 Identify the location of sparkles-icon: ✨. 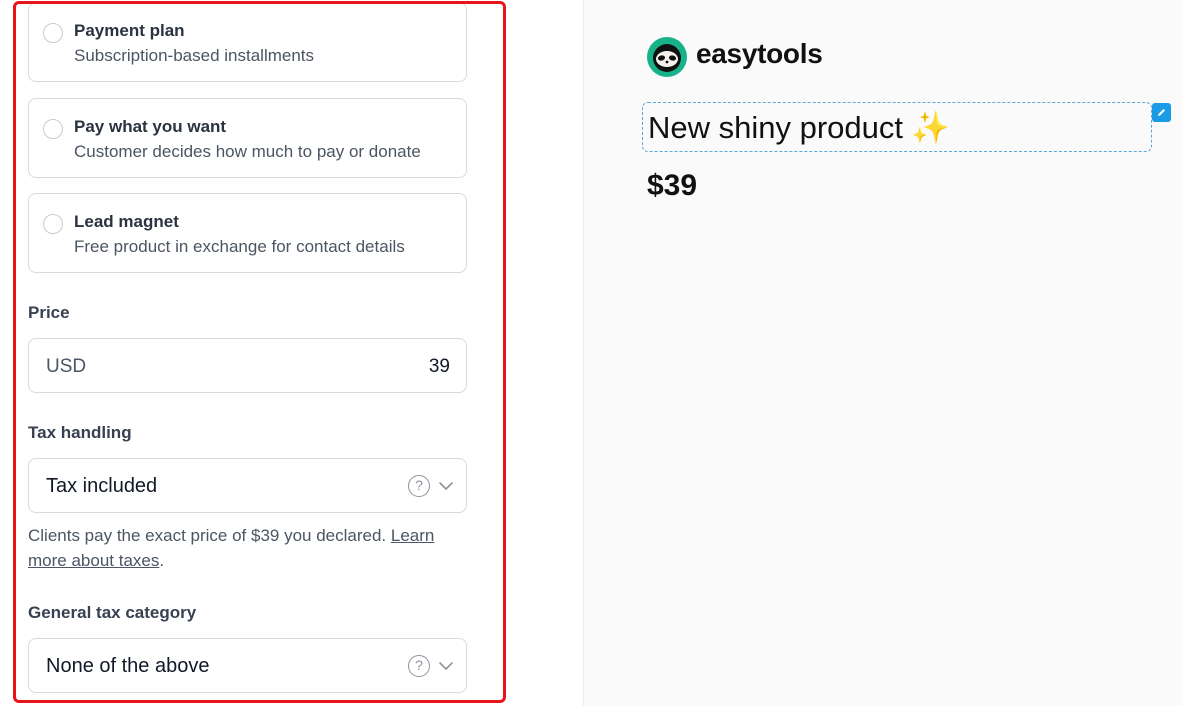
(930, 127).